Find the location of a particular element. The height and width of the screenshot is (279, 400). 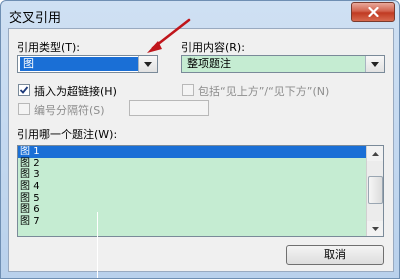

annotation-pointer-line is located at coordinates (97, 245).